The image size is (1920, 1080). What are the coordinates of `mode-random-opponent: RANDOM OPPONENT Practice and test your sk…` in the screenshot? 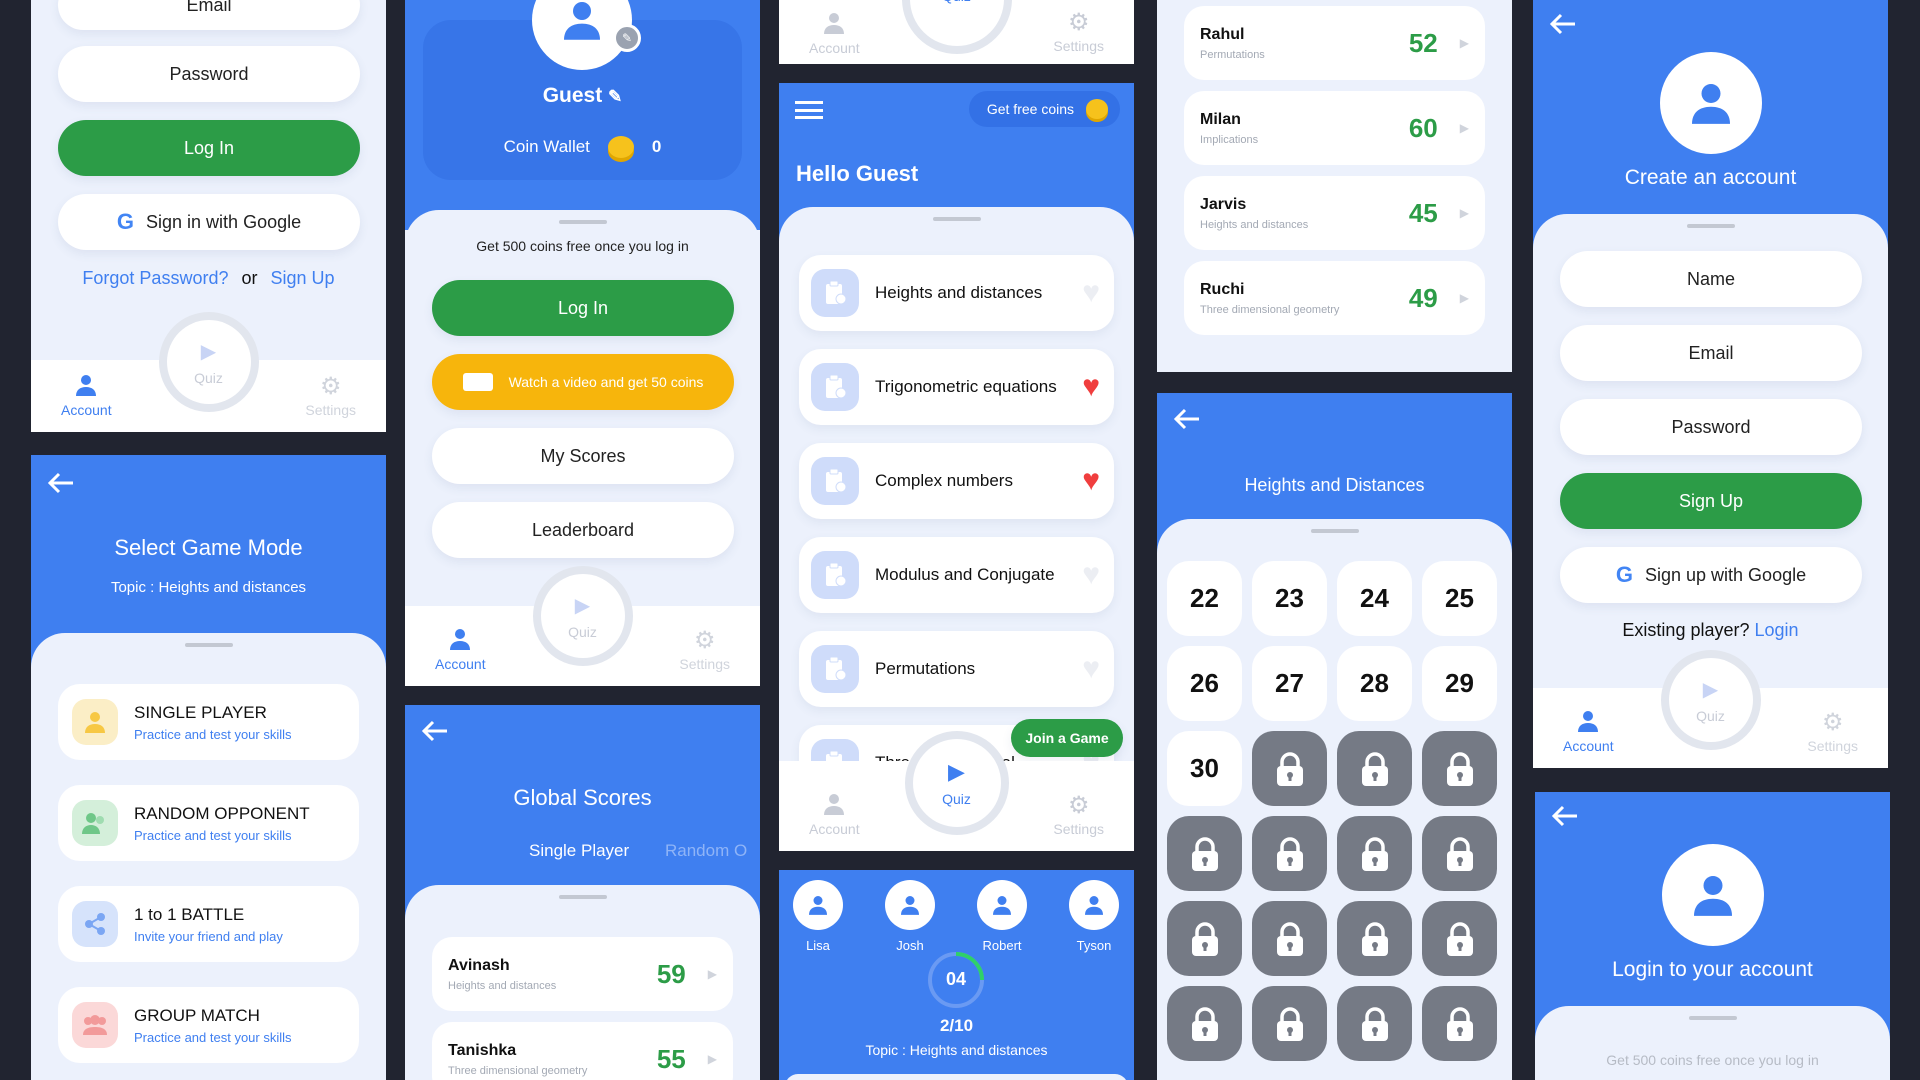 It's located at (208, 823).